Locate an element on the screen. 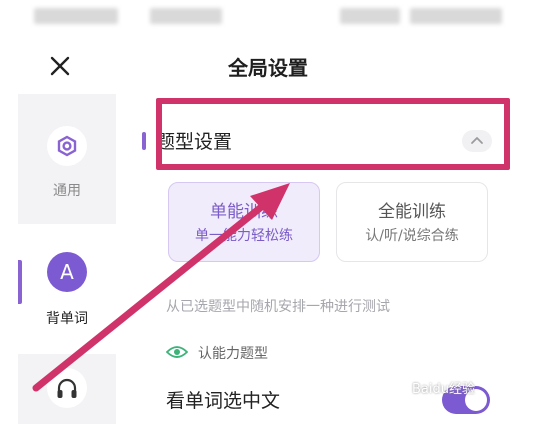  mode-desc: 单一能力轻松练 is located at coordinates (244, 236).